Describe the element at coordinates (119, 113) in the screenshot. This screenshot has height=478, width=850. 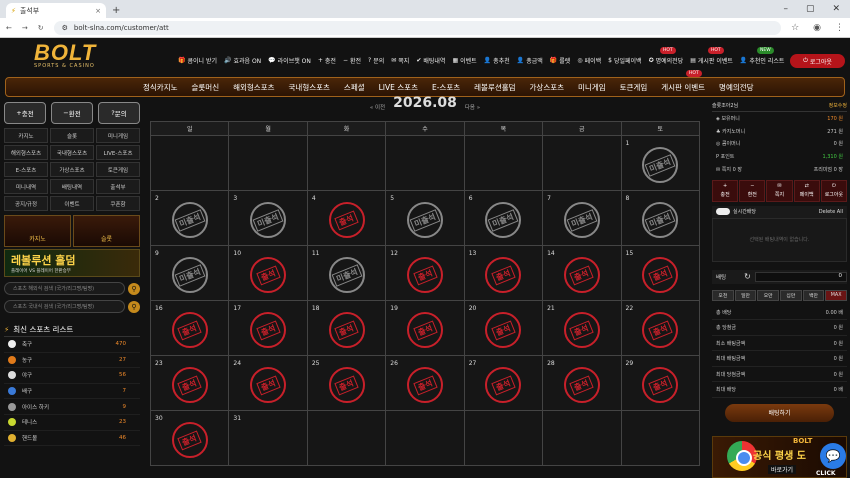
I see `inquiry-button: ? 문의` at that location.